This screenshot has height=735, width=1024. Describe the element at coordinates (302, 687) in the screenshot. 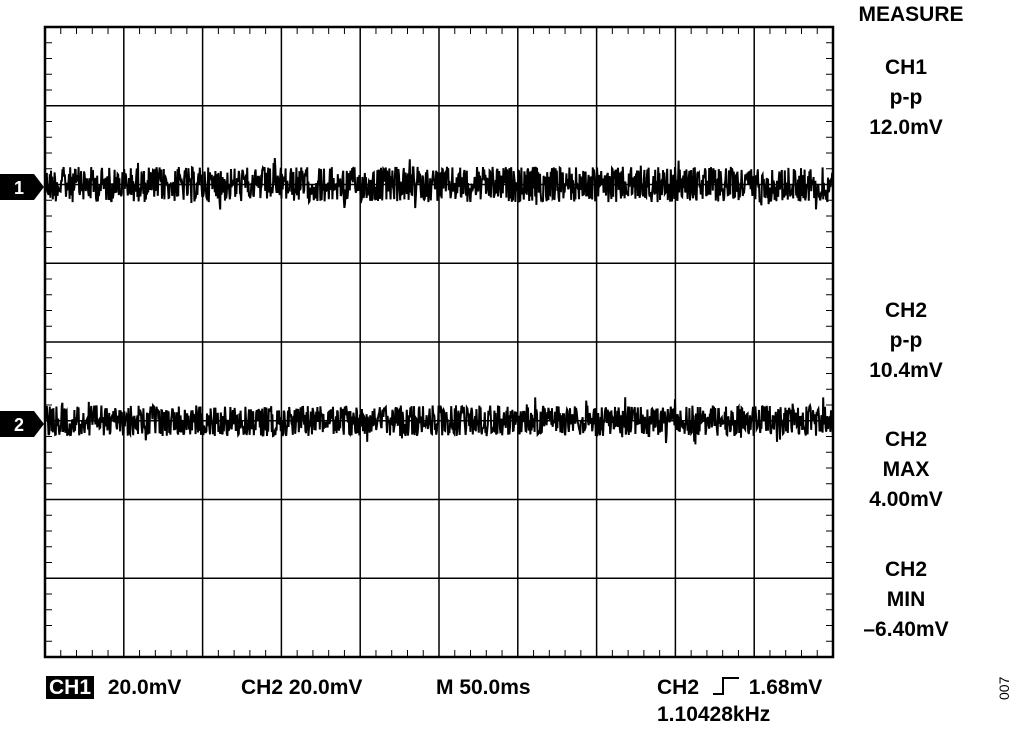

I see `ch2-scale-readout: CH2 20.0mV` at that location.